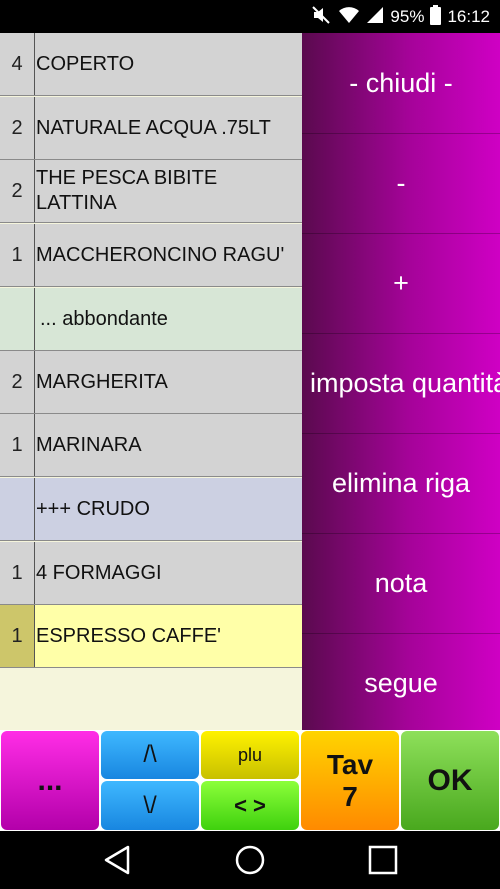 The height and width of the screenshot is (889, 500). What do you see at coordinates (102, 381) in the screenshot?
I see `row-description: MARGHERITA` at bounding box center [102, 381].